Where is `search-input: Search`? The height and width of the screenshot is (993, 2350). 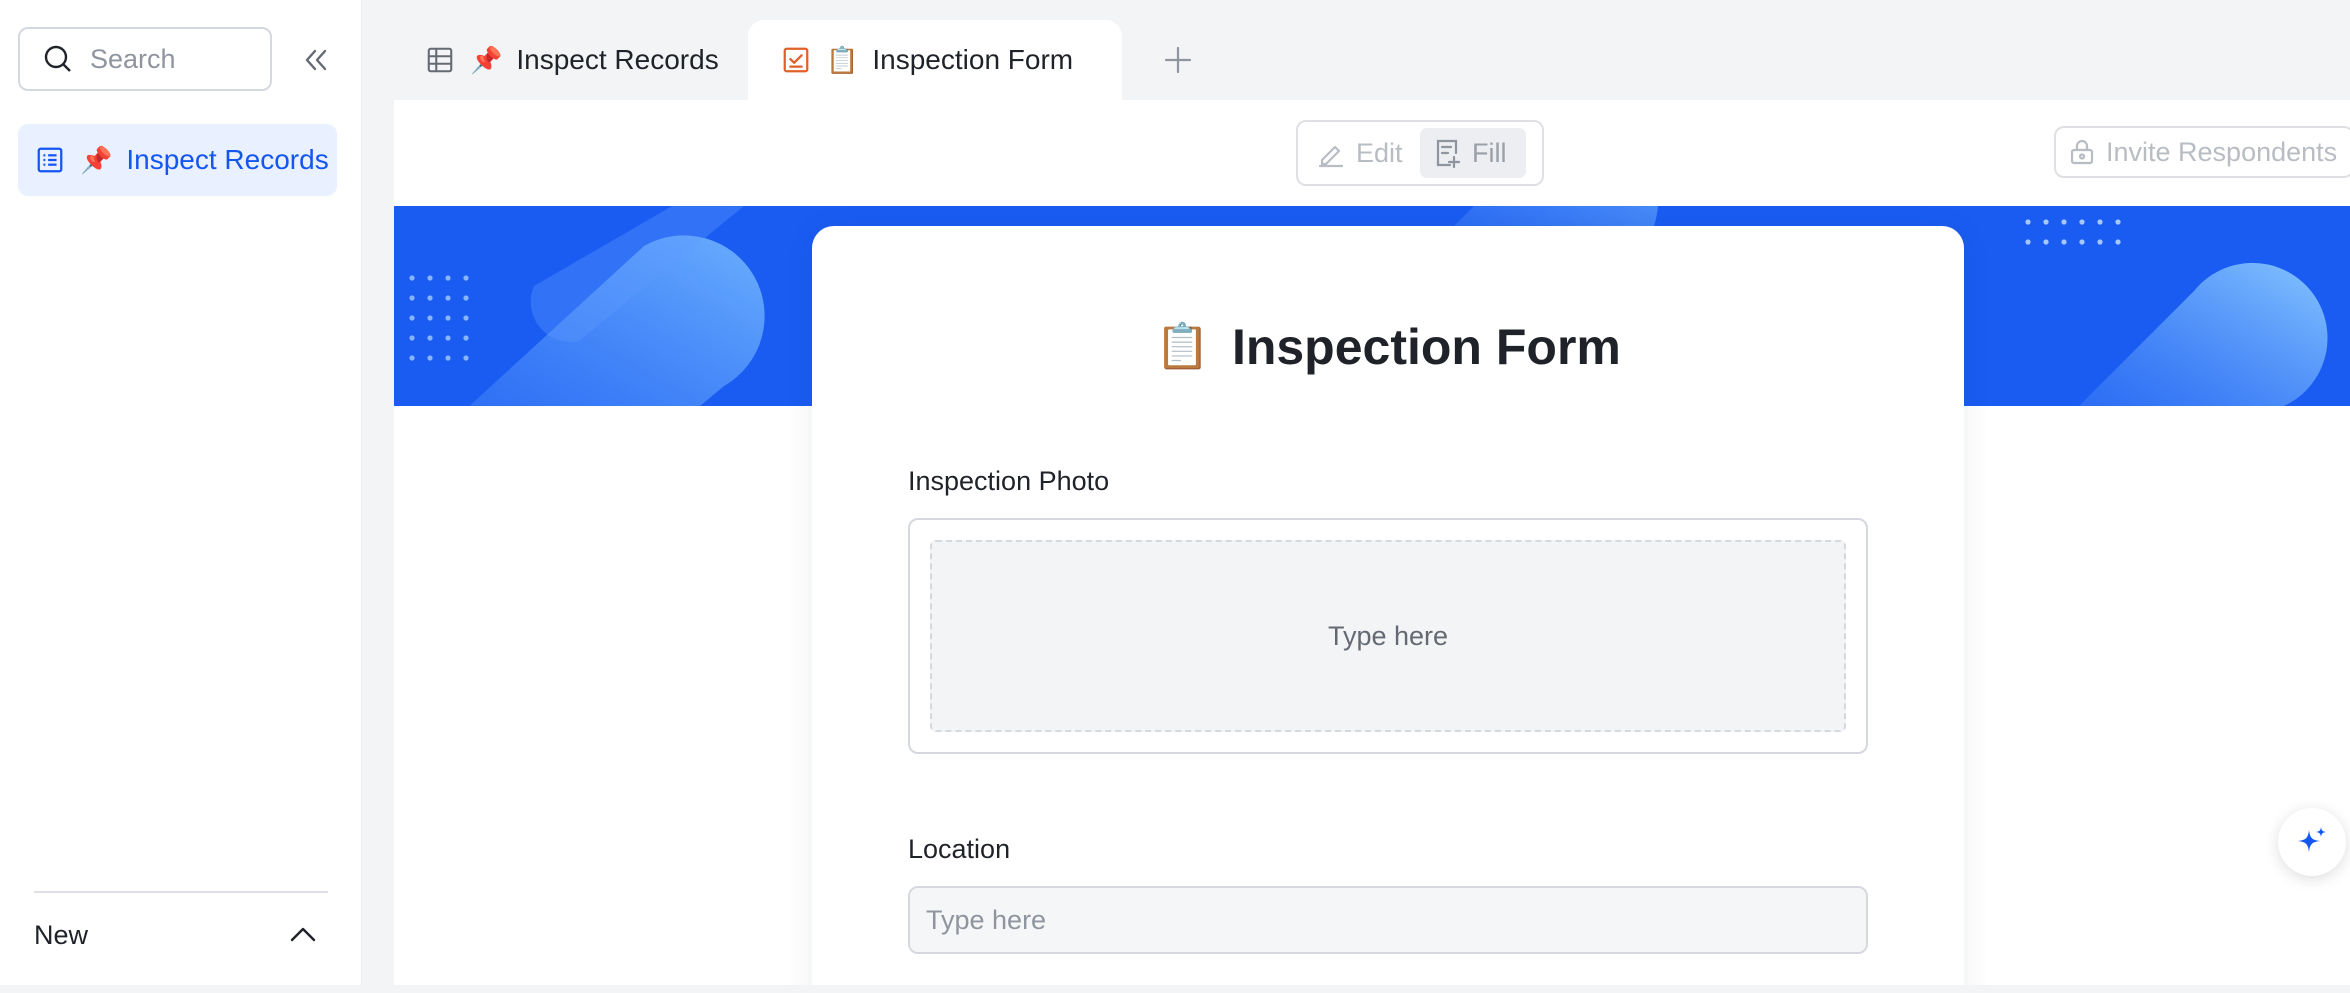 search-input: Search is located at coordinates (145, 59).